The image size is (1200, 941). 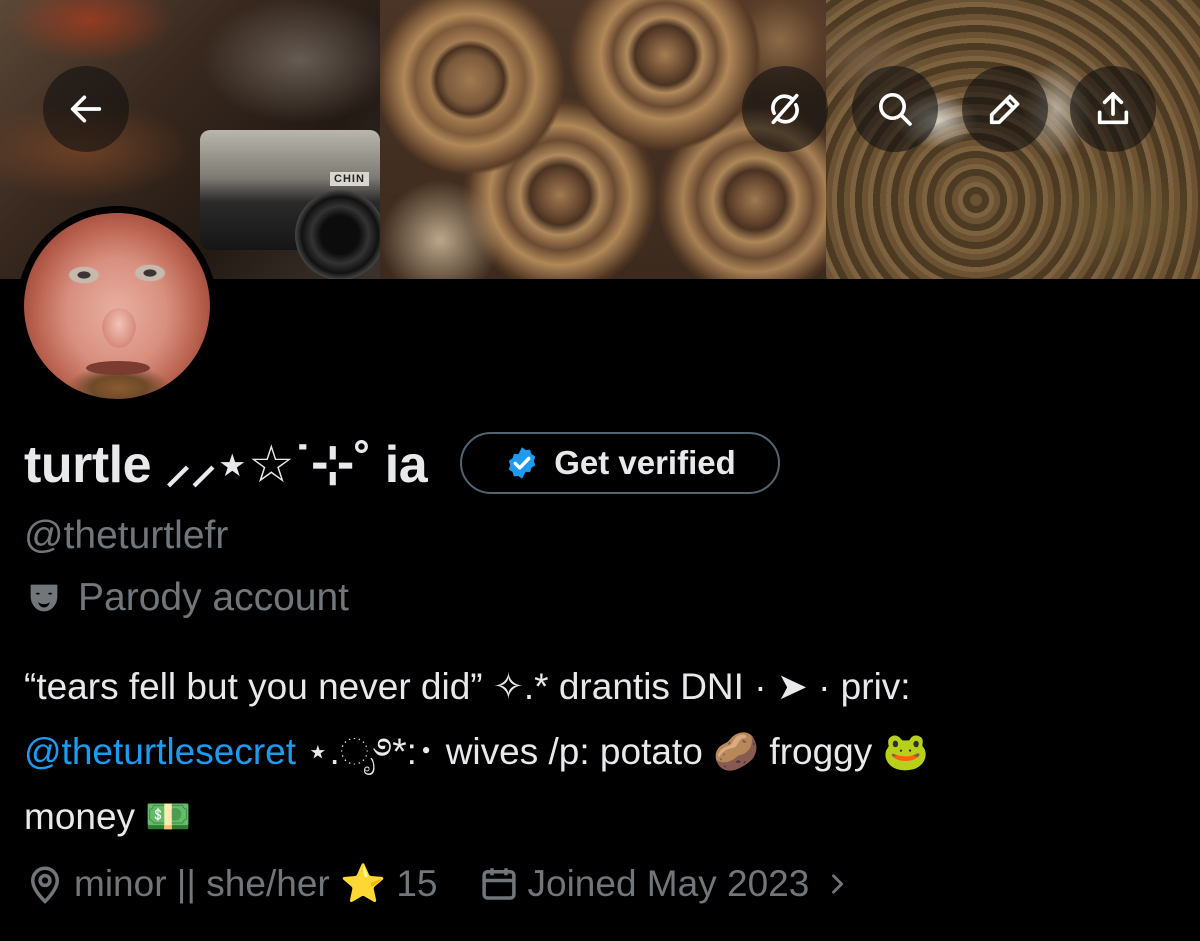 I want to click on username-handle: @theturtlefr, so click(x=126, y=535).